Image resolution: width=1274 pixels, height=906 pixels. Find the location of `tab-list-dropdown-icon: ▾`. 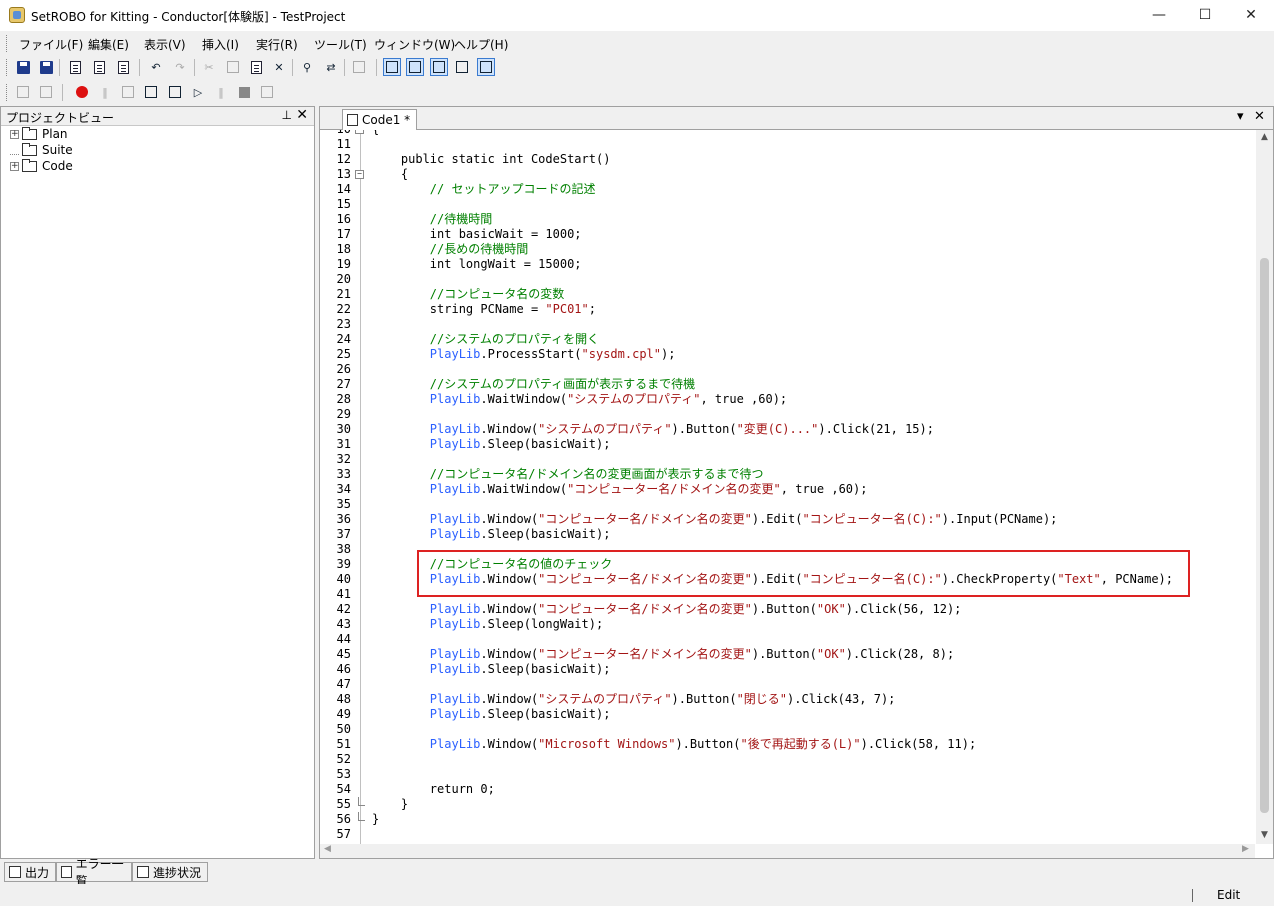

tab-list-dropdown-icon: ▾ is located at coordinates (1240, 116).